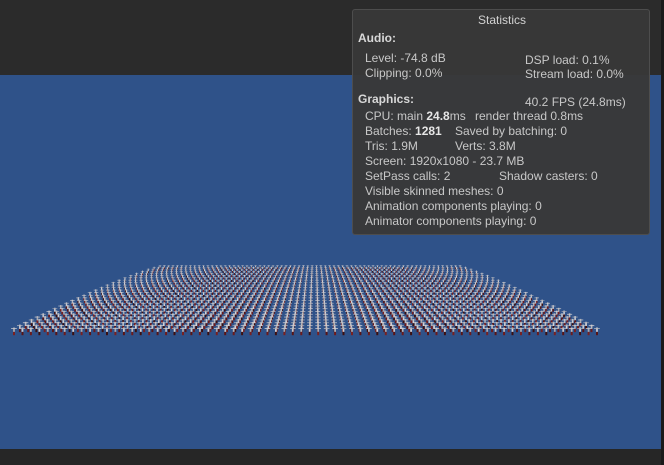 This screenshot has width=664, height=465. Describe the element at coordinates (396, 116) in the screenshot. I see `cpu-prefix: CPU: main` at that location.